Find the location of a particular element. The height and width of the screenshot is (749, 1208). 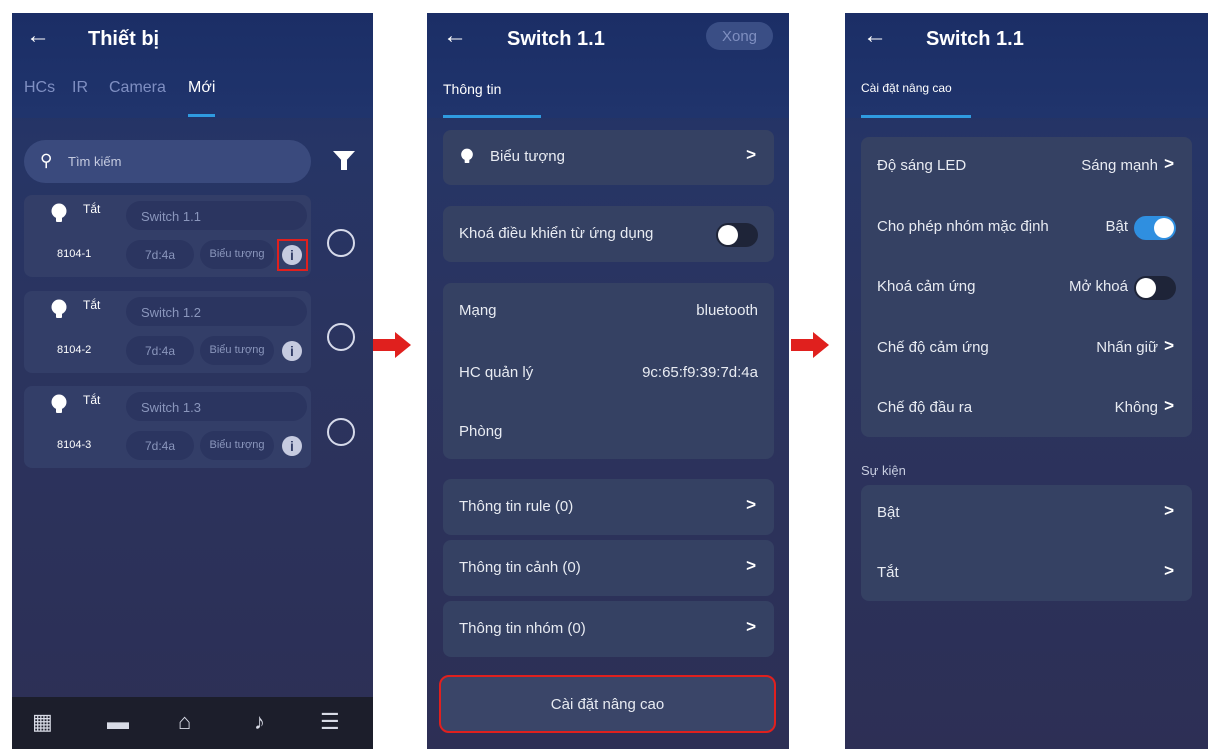

rule-info-row: Thông tin rule (0) > is located at coordinates (608, 507).